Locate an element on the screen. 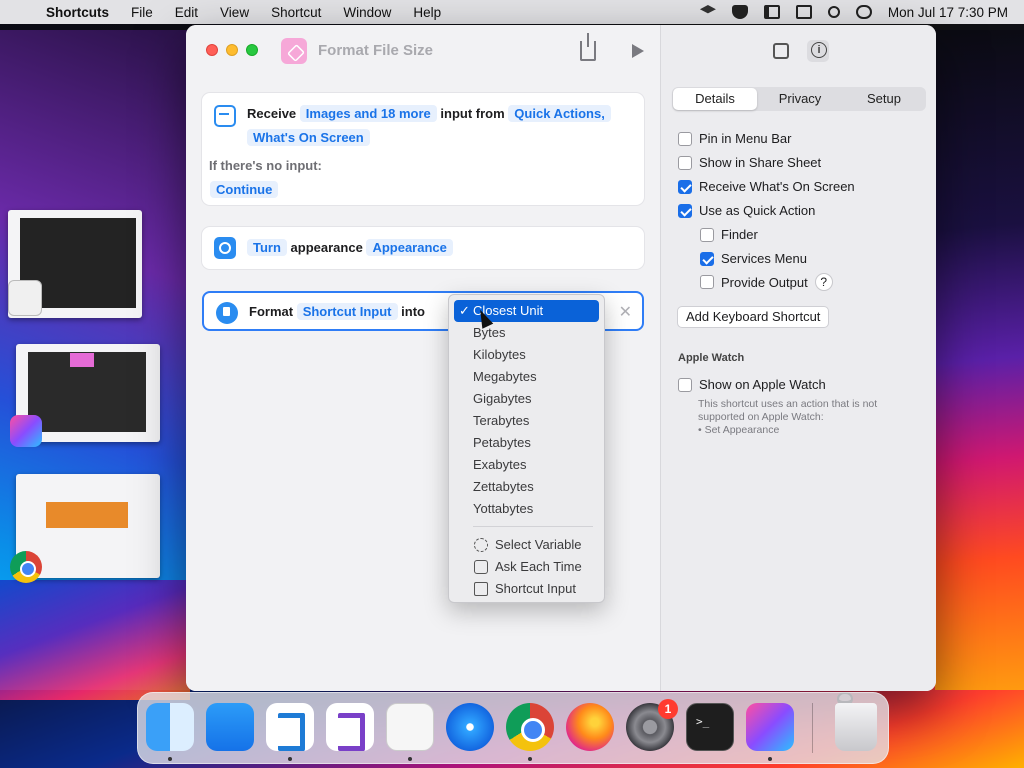 Image resolution: width=1024 pixels, height=768 pixels. tab-setup: Setup is located at coordinates (884, 99).